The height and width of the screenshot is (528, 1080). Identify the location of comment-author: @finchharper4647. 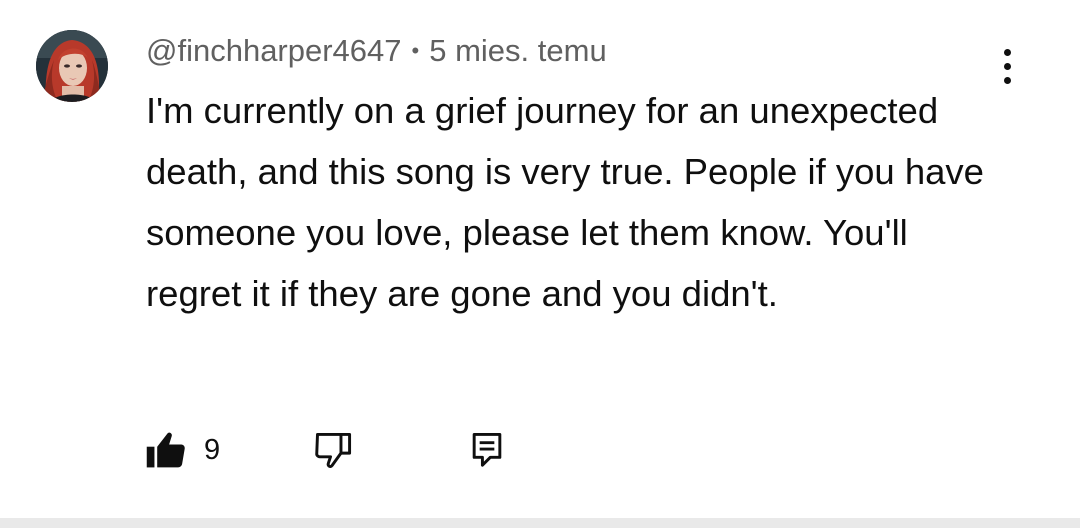
(274, 51).